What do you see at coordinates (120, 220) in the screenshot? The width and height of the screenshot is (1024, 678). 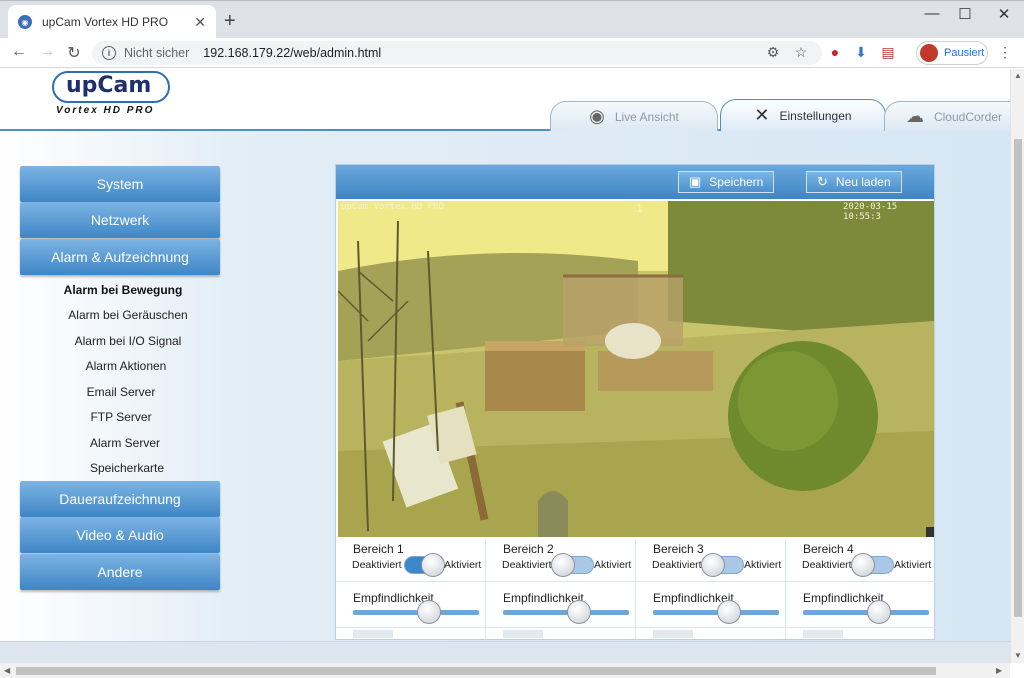 I see `nav-netzwerk: Netzwerk` at bounding box center [120, 220].